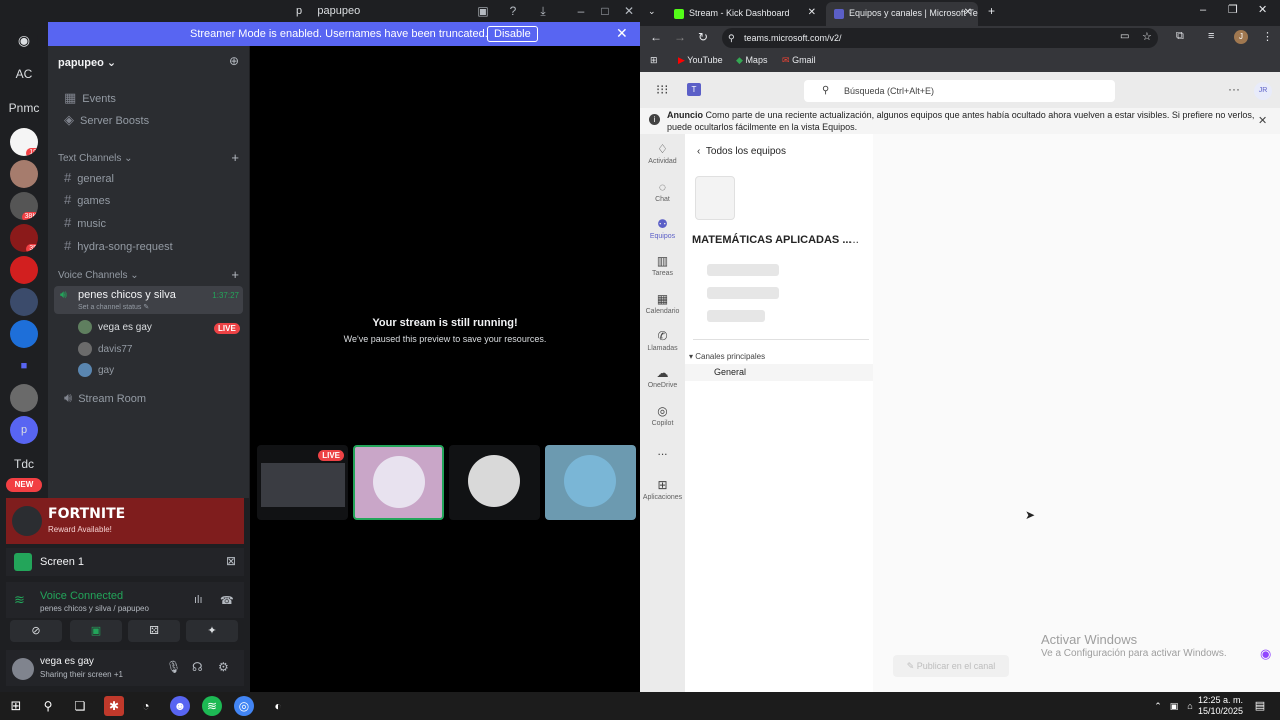 This screenshot has width=1280, height=720. Describe the element at coordinates (235, 157) in the screenshot. I see `add-channel-icon: +` at that location.